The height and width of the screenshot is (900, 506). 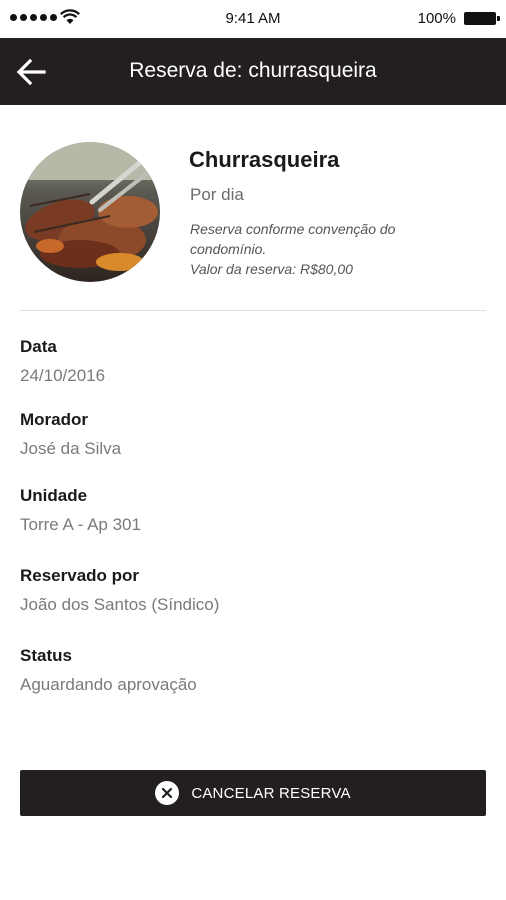 What do you see at coordinates (253, 310) in the screenshot?
I see `divider` at bounding box center [253, 310].